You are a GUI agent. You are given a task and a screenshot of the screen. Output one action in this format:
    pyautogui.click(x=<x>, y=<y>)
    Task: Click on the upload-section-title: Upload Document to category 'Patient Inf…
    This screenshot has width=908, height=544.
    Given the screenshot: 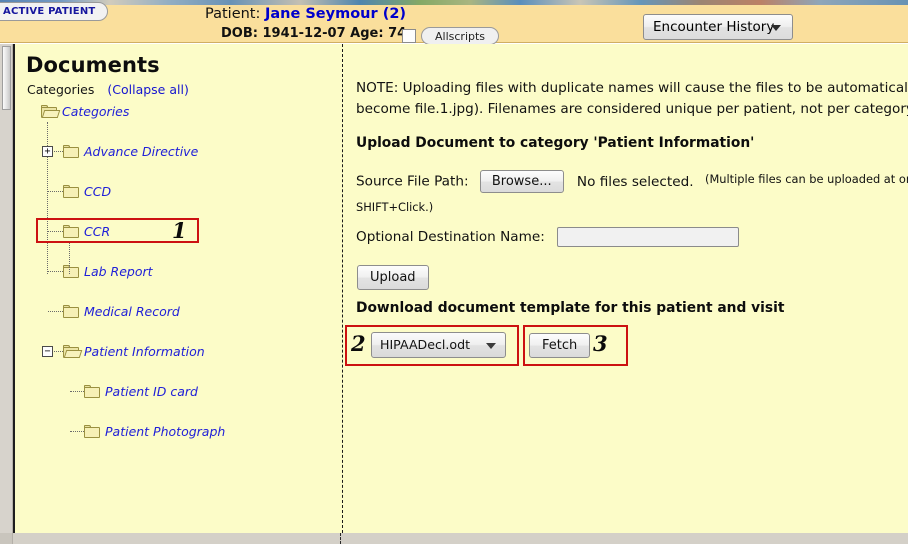 What is the action you would take?
    pyautogui.click(x=555, y=143)
    